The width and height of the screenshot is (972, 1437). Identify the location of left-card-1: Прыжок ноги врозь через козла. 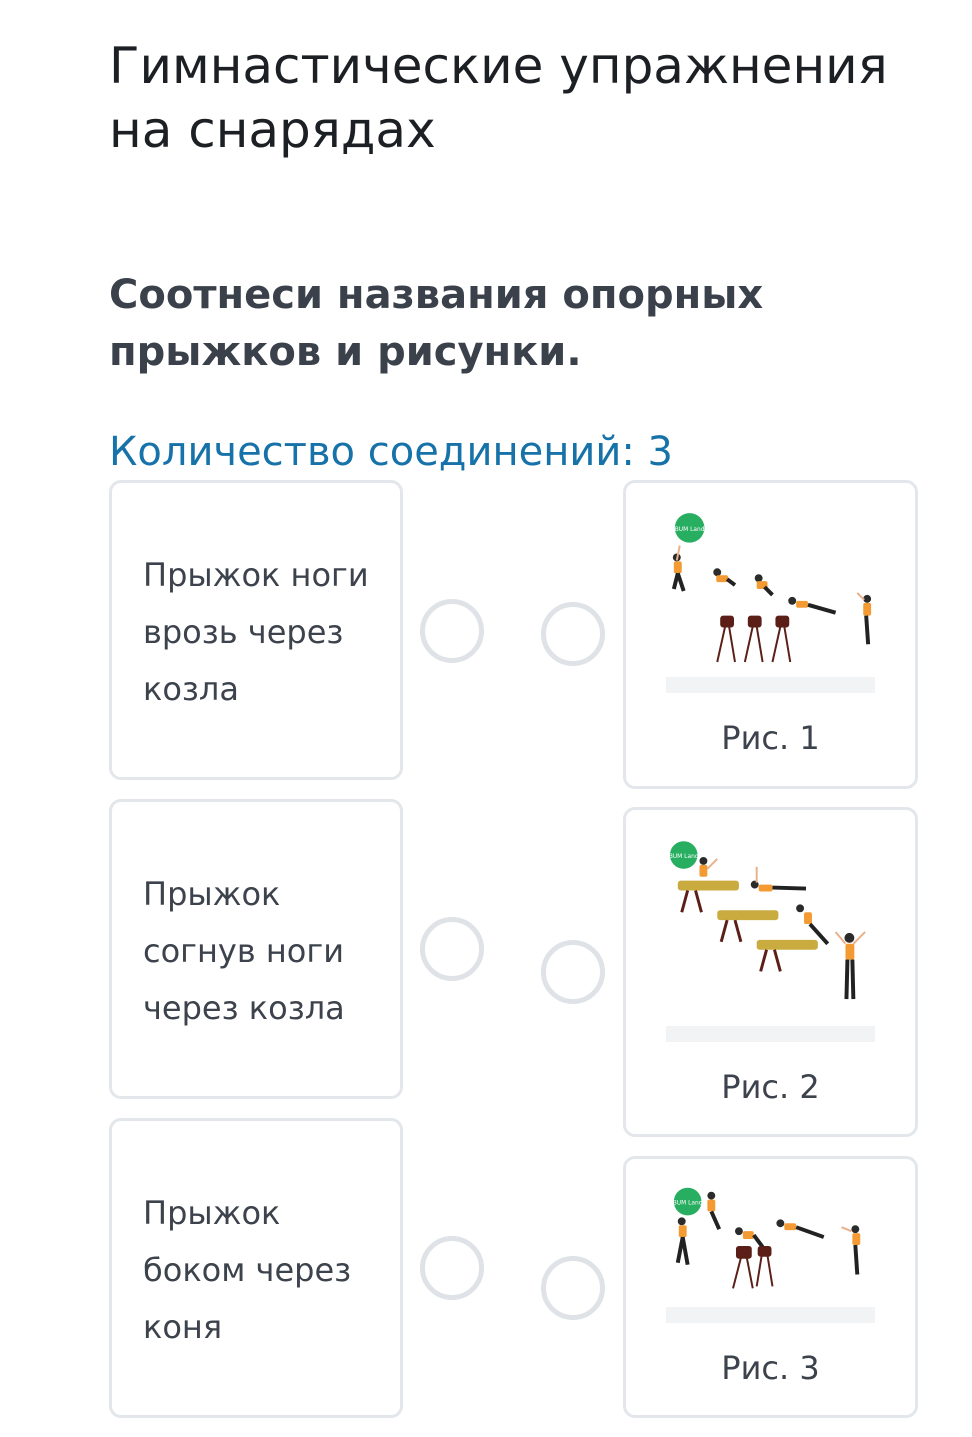
(256, 630).